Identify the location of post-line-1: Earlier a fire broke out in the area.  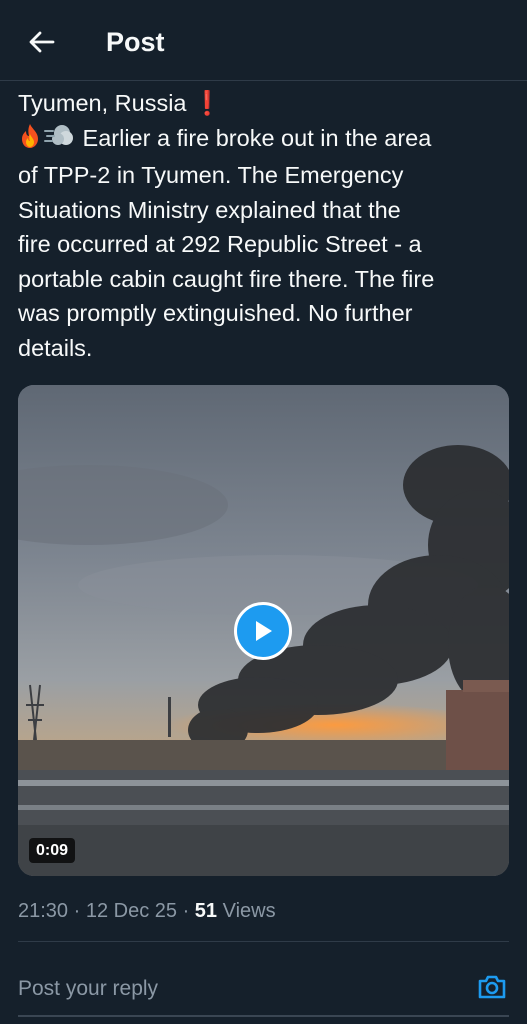
(265, 140).